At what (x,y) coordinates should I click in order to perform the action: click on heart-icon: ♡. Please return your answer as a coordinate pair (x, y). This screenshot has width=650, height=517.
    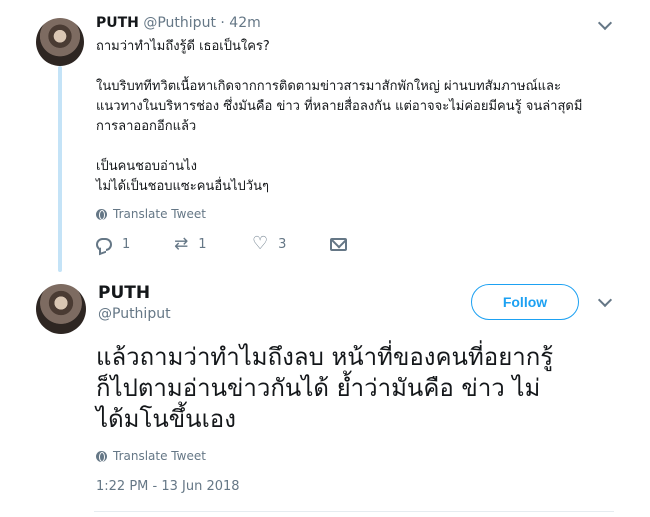
    Looking at the image, I should click on (260, 243).